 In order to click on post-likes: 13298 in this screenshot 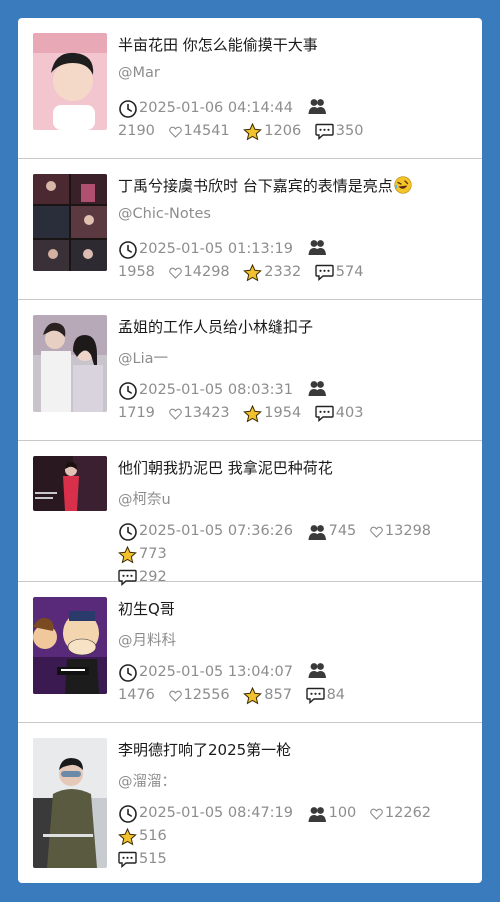, I will do `click(400, 531)`.